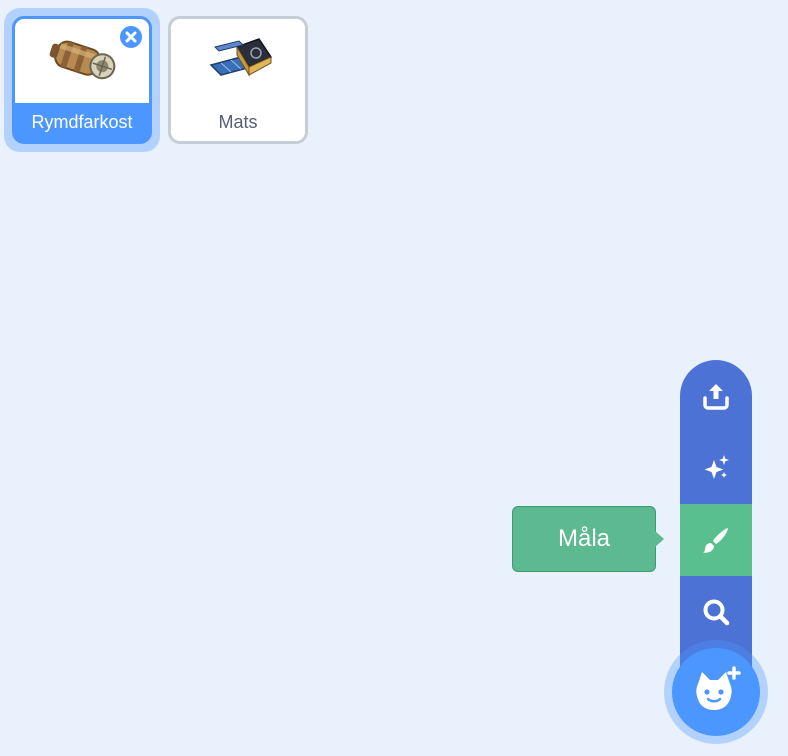  Describe the element at coordinates (82, 122) in the screenshot. I see `sprite-name: Rymdfarkost` at that location.